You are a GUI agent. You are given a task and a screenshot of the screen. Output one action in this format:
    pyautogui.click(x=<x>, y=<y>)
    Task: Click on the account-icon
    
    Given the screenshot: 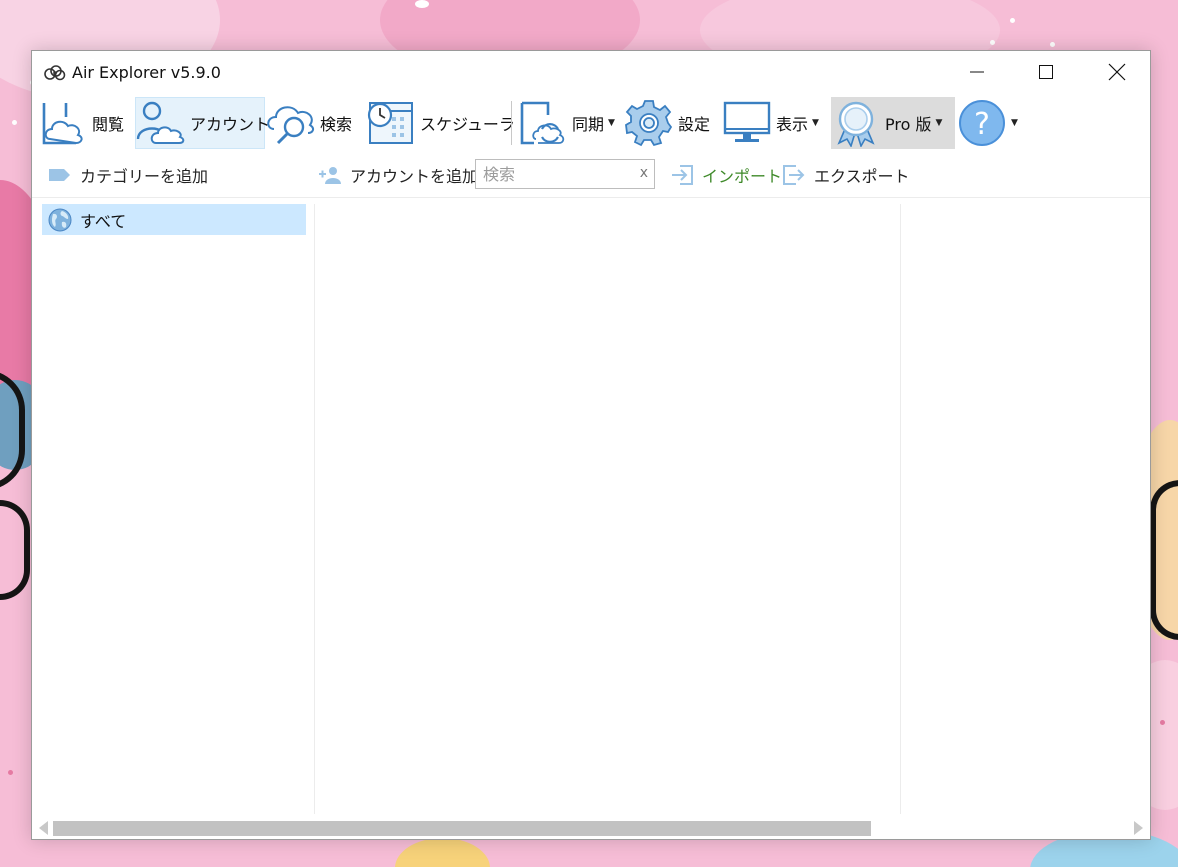 What is the action you would take?
    pyautogui.click(x=160, y=122)
    